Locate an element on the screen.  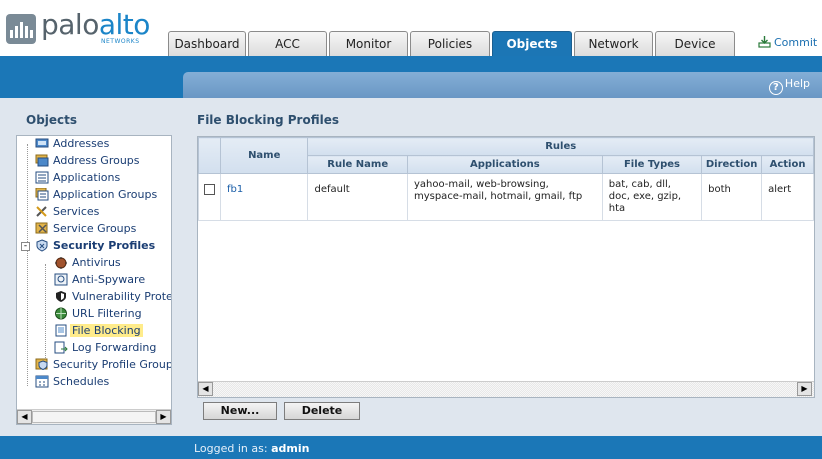
file-types-column-header: File Types is located at coordinates (652, 164).